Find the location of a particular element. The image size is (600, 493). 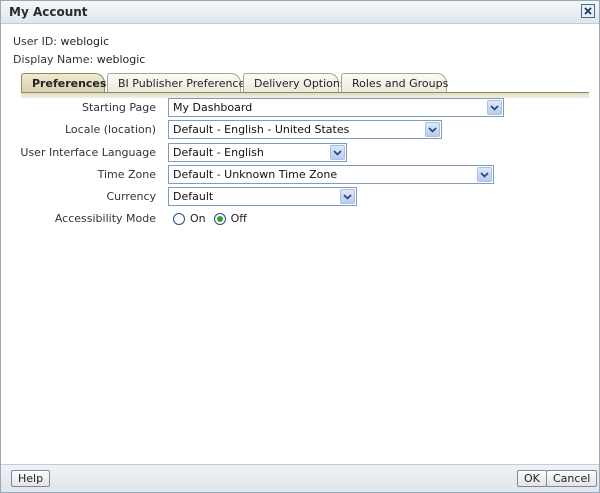

time-zone-row: Time Zone Default - Unknown Time Zone is located at coordinates (300, 175).